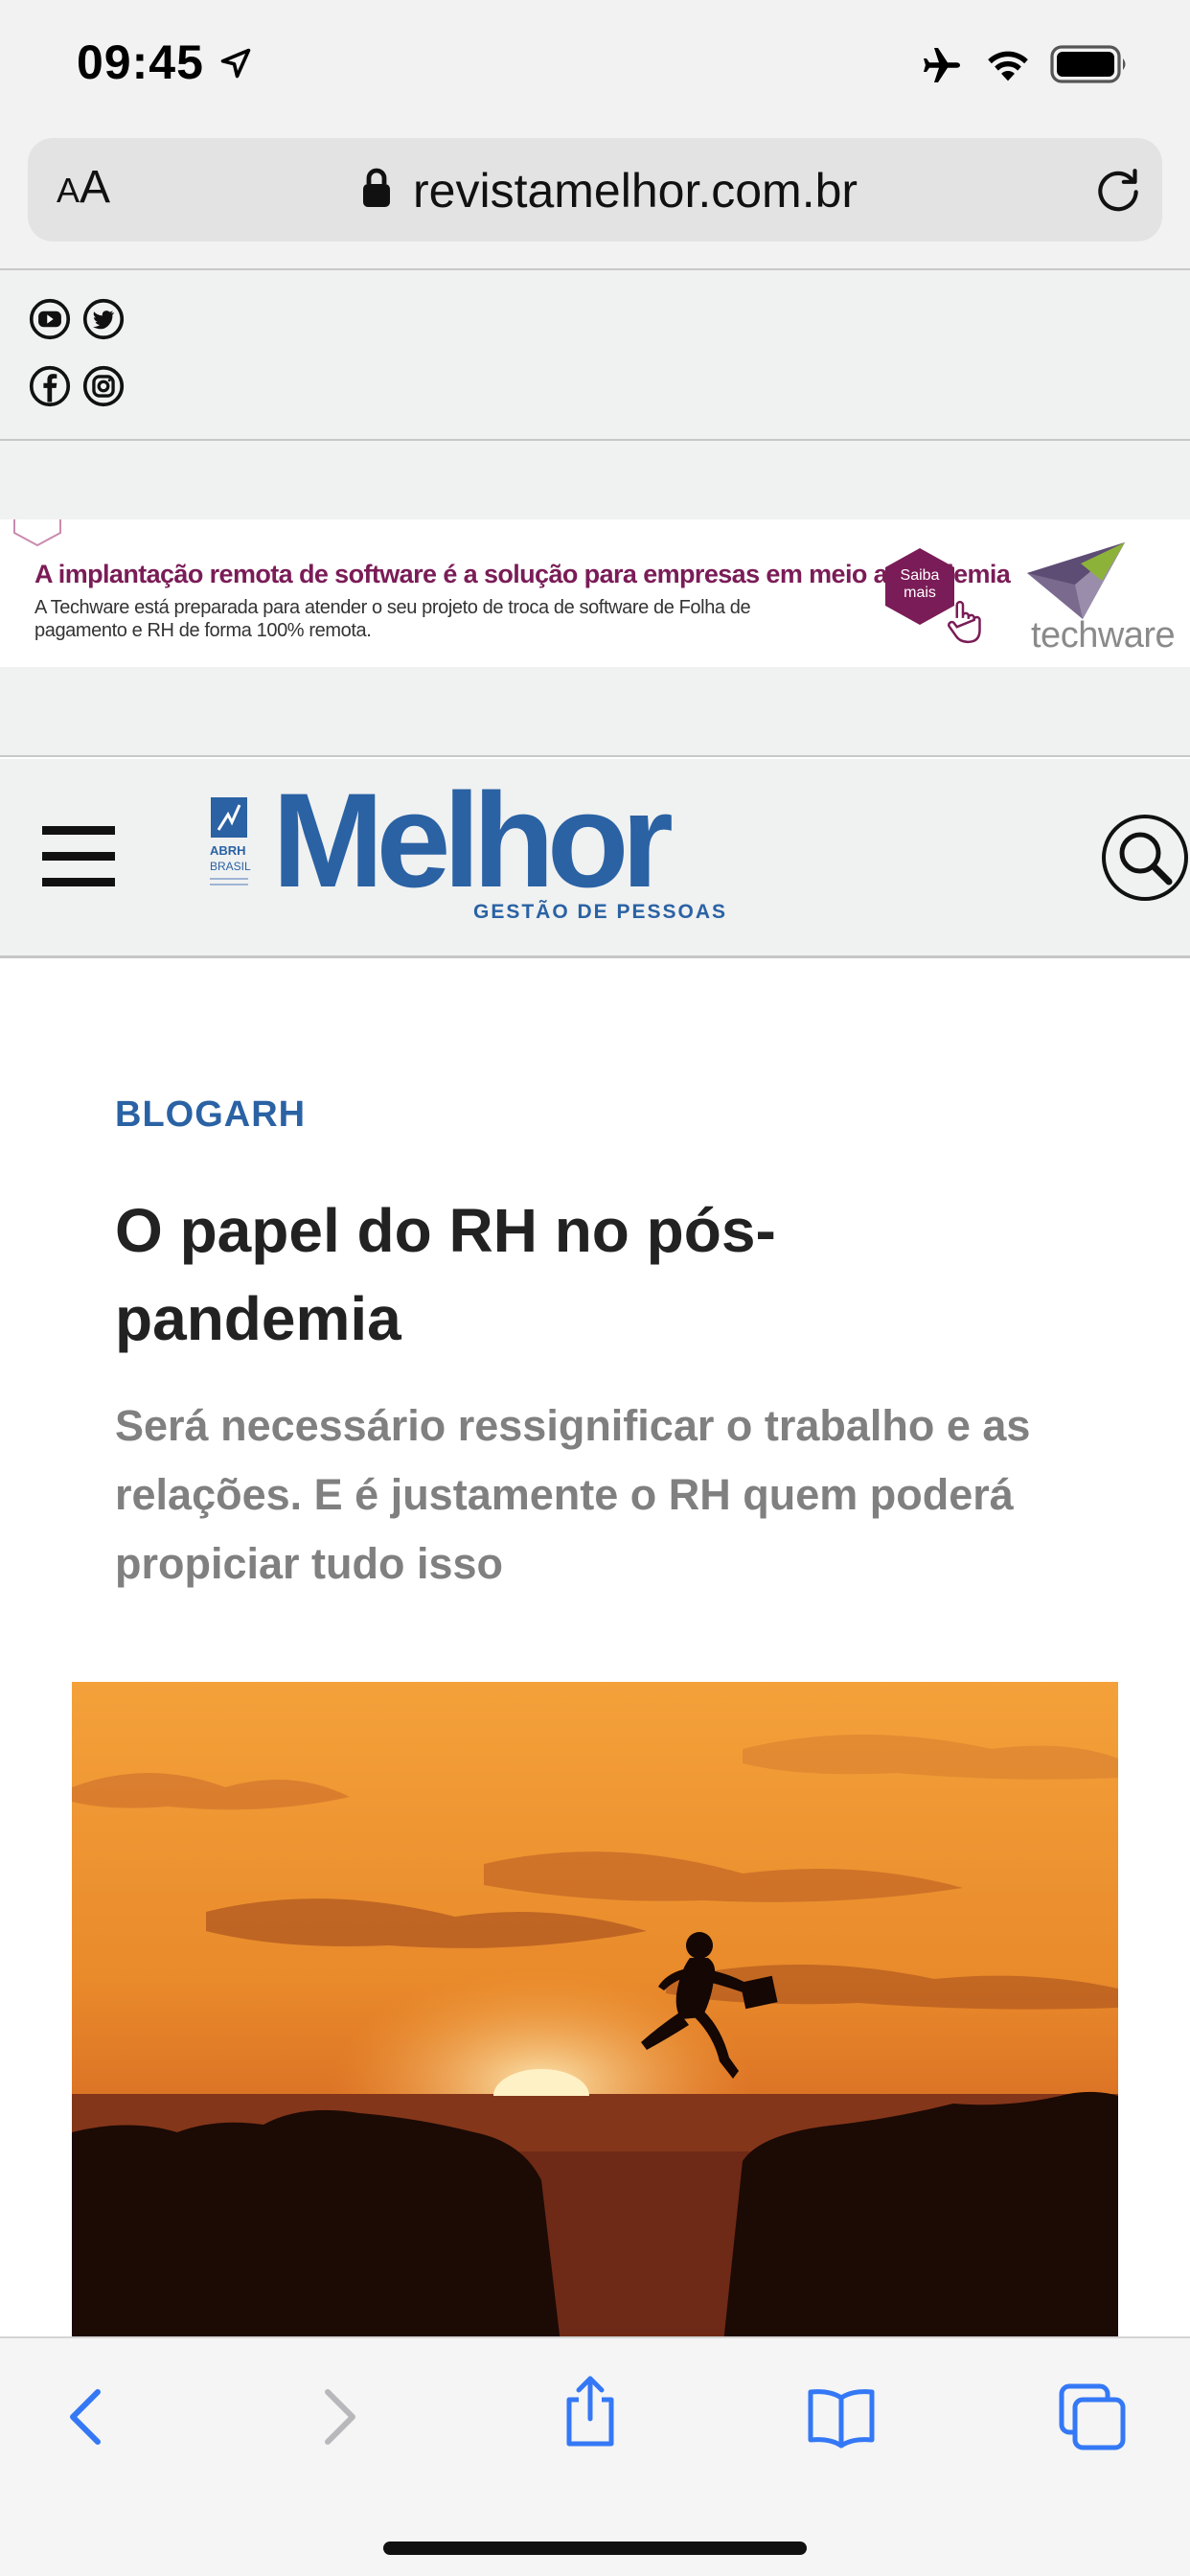 This screenshot has height=2576, width=1190. Describe the element at coordinates (37, 532) in the screenshot. I see `ad-choices-icon` at that location.